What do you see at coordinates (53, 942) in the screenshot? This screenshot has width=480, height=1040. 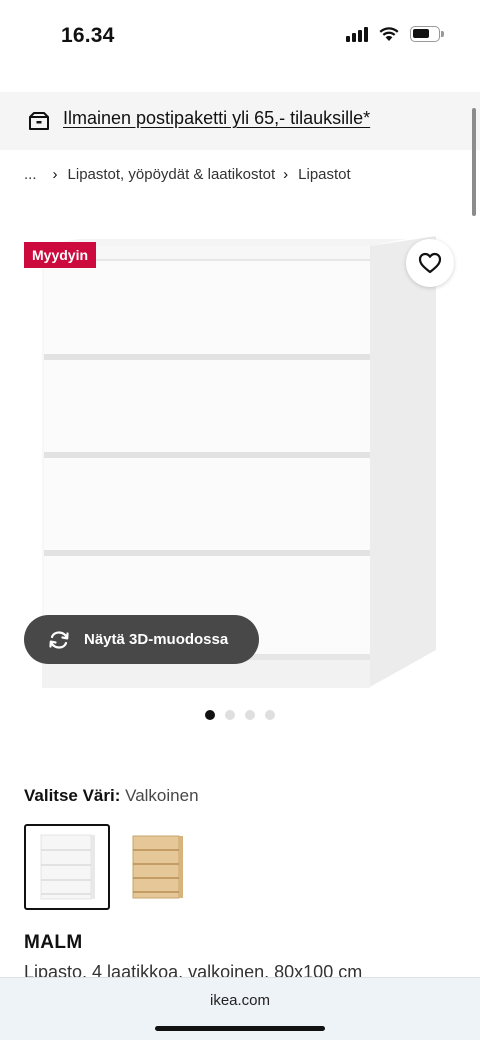 I see `product-name: MALM` at bounding box center [53, 942].